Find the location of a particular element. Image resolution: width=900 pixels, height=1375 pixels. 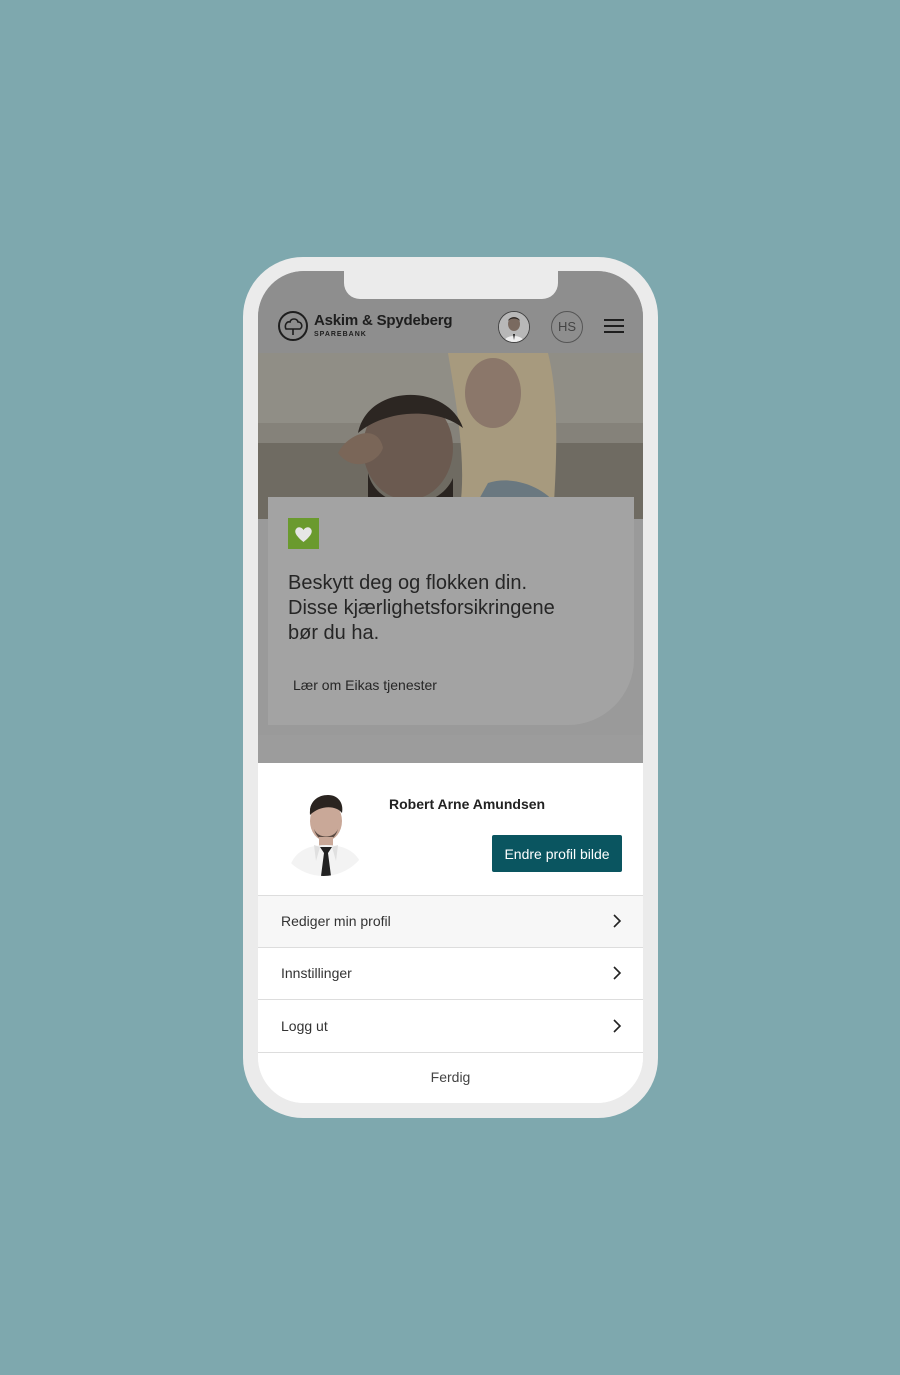

phone-notch is located at coordinates (451, 285).